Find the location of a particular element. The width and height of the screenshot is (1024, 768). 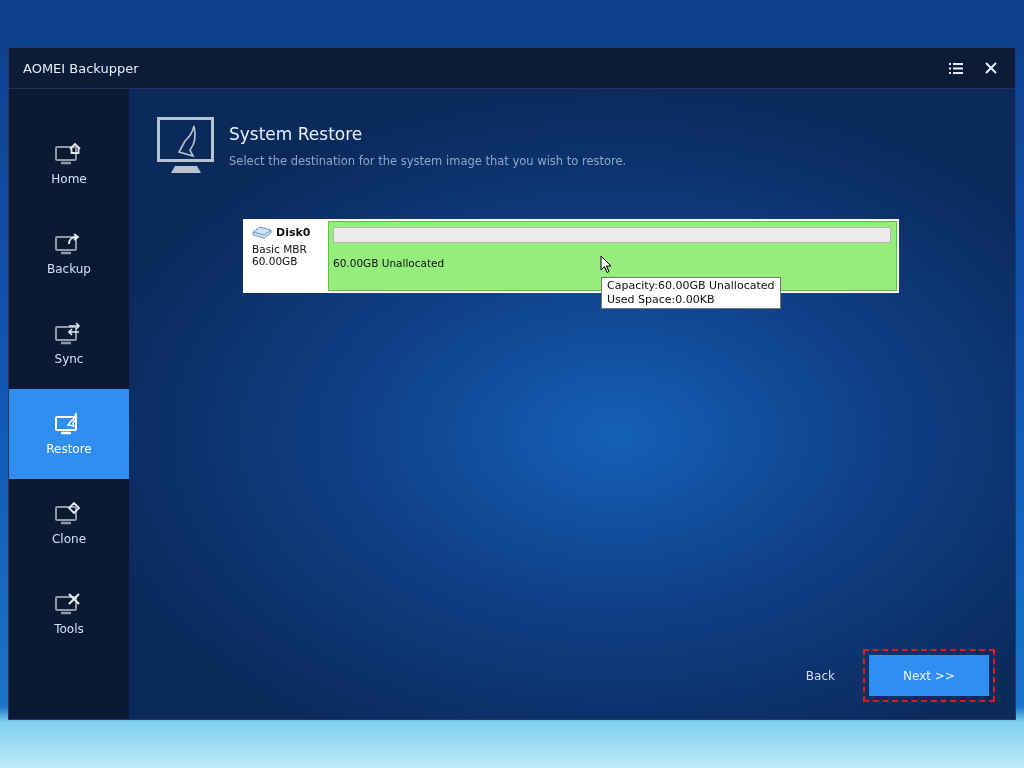

menu-icon is located at coordinates (956, 68).